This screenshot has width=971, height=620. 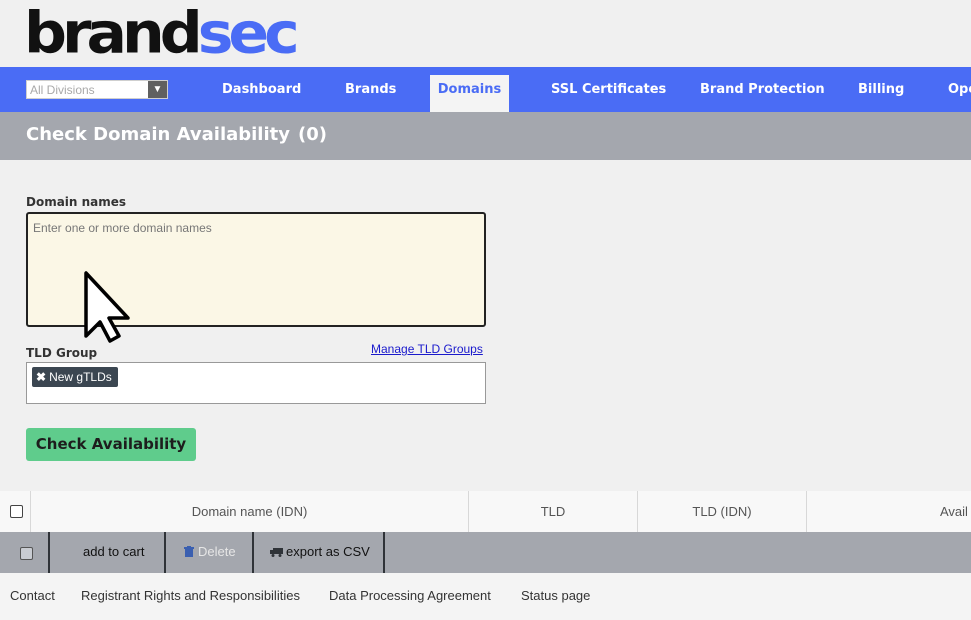 I want to click on bulk-action-bar: add to cart Delete export as CSV, so click(x=485, y=552).